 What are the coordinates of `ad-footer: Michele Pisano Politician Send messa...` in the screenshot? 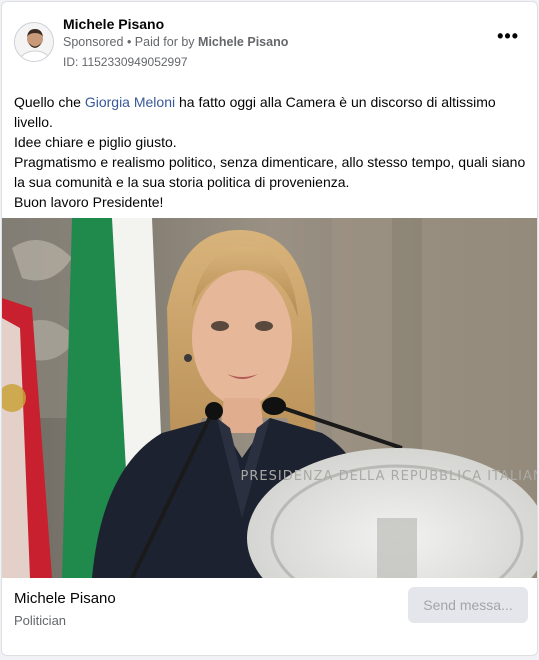 It's located at (269, 616).